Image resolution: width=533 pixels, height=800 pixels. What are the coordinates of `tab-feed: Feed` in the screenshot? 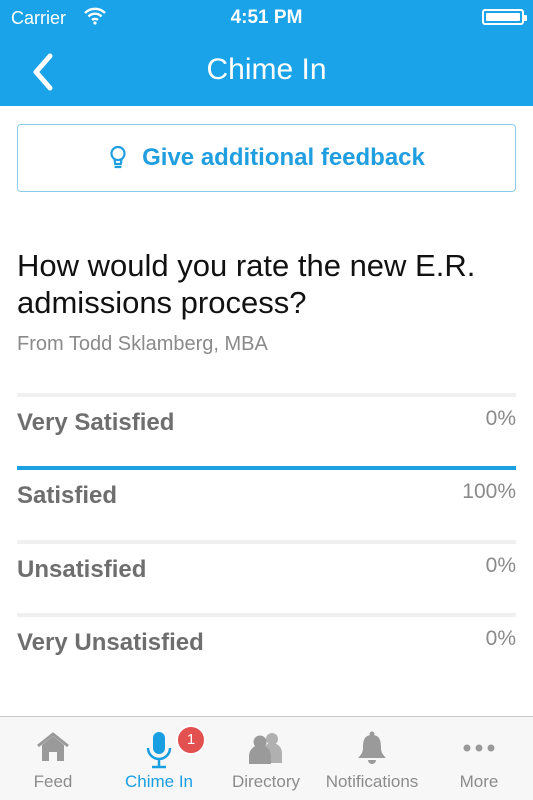 It's located at (53, 758).